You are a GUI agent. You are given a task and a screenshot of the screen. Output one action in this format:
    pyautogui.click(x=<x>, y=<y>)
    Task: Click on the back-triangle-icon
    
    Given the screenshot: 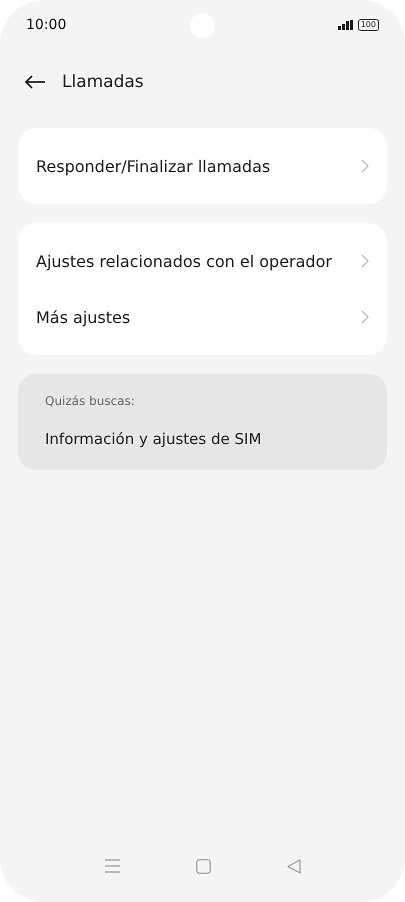 What is the action you would take?
    pyautogui.click(x=293, y=866)
    